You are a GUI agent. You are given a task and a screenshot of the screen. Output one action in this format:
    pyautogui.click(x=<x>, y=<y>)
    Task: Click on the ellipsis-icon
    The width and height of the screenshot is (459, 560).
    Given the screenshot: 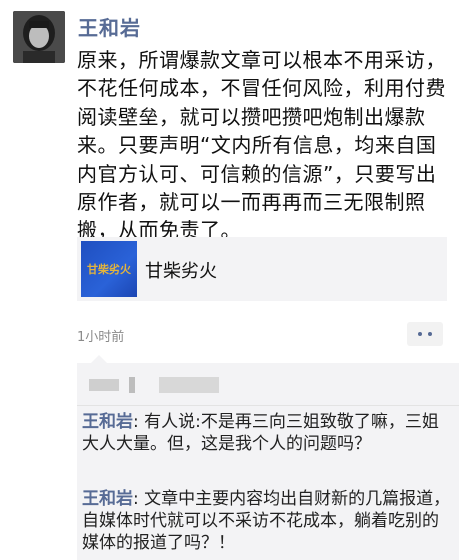 What is the action you would take?
    pyautogui.click(x=420, y=334)
    